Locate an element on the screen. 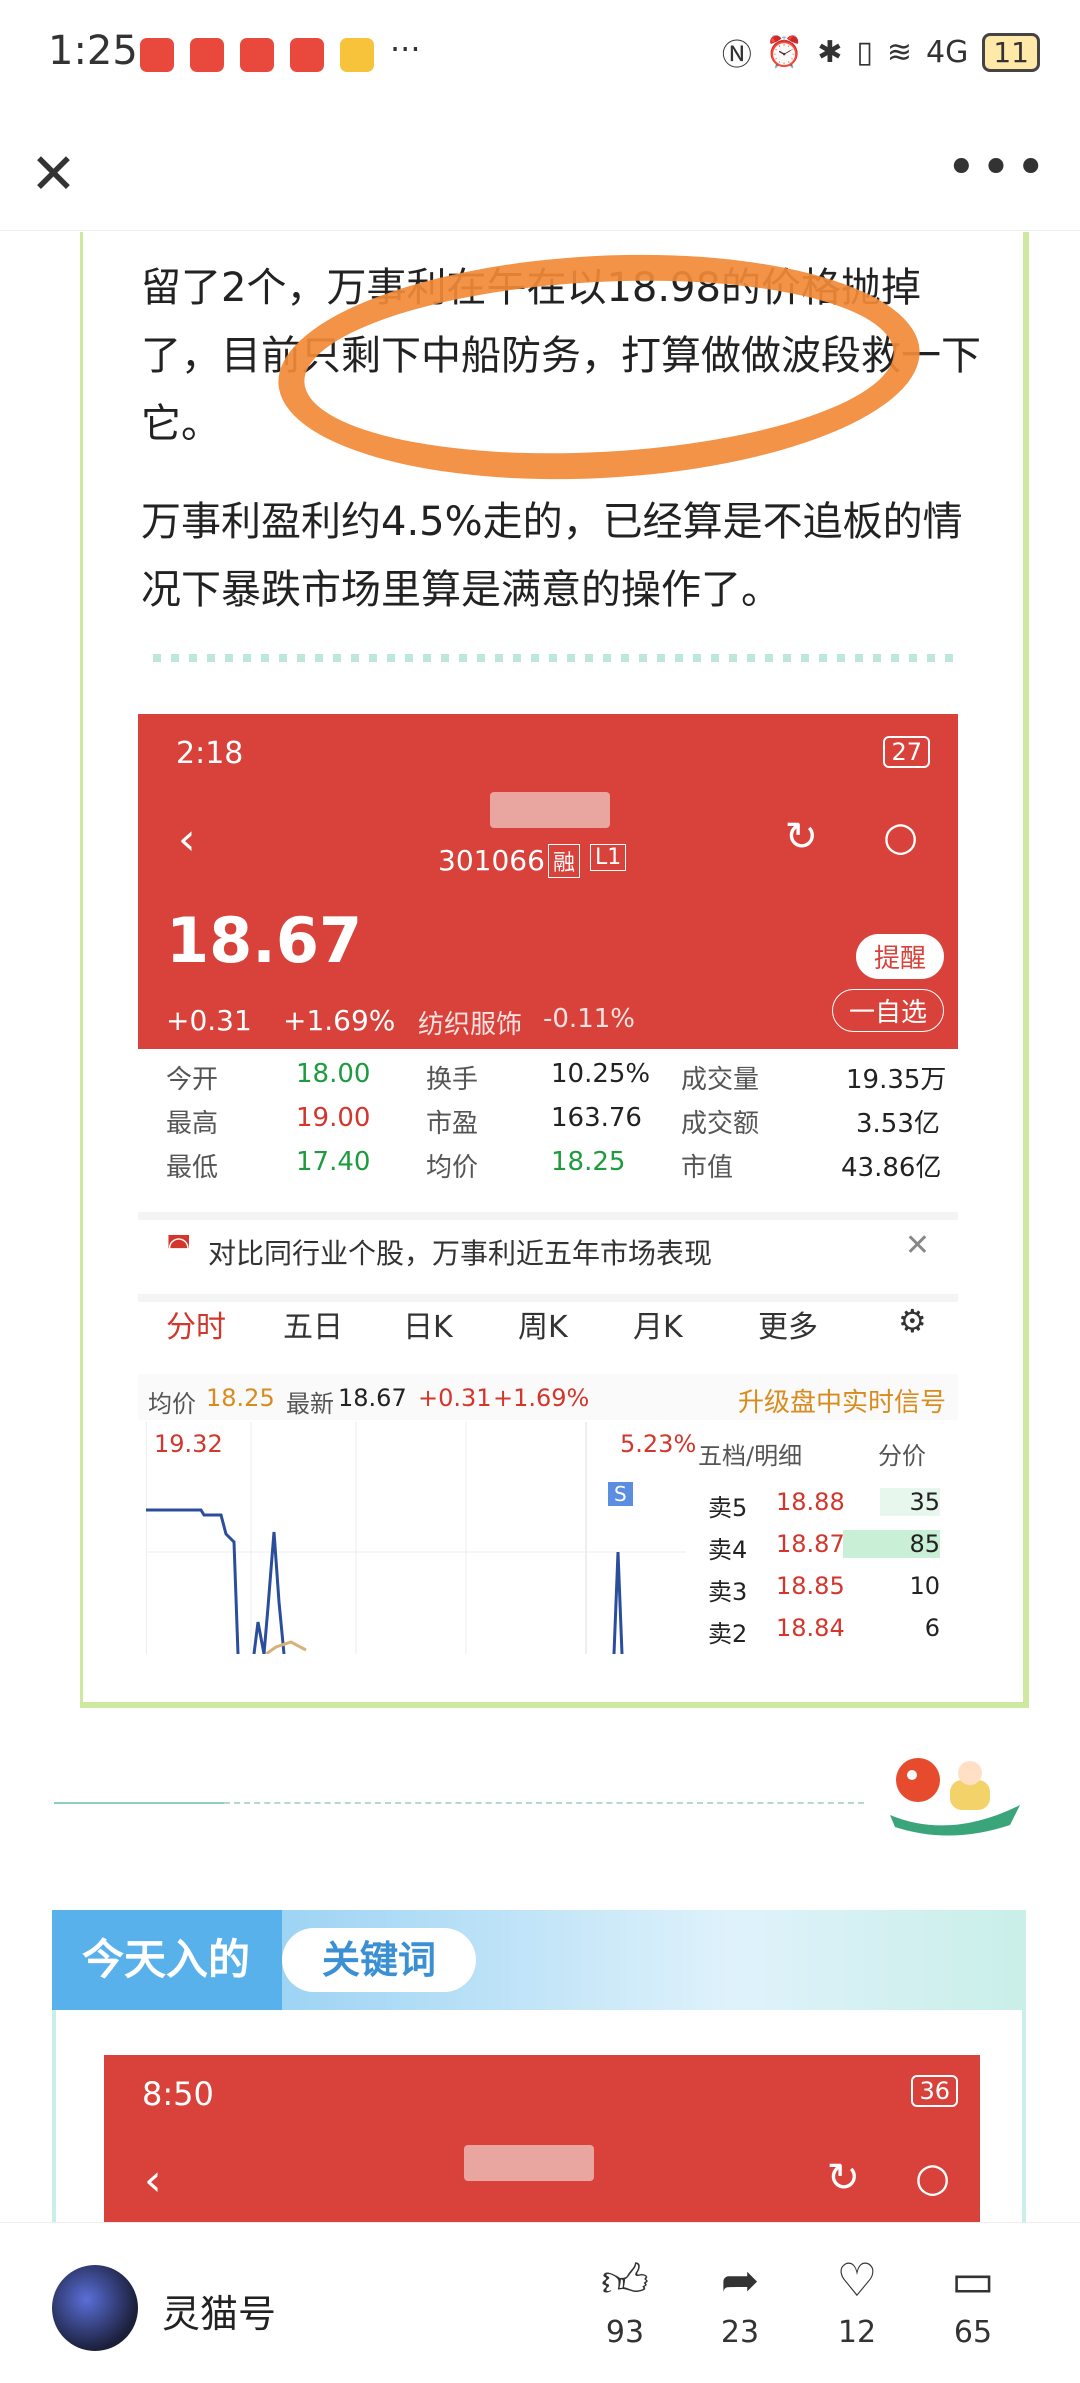 This screenshot has width=1080, height=2383. upgrade-signal-link: 升级盘中实时信号 is located at coordinates (842, 1400).